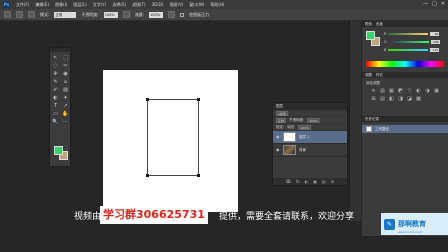 The height and width of the screenshot is (252, 448). Describe the element at coordinates (100, 5) in the screenshot. I see `menu-type: 文字(Y)` at that location.